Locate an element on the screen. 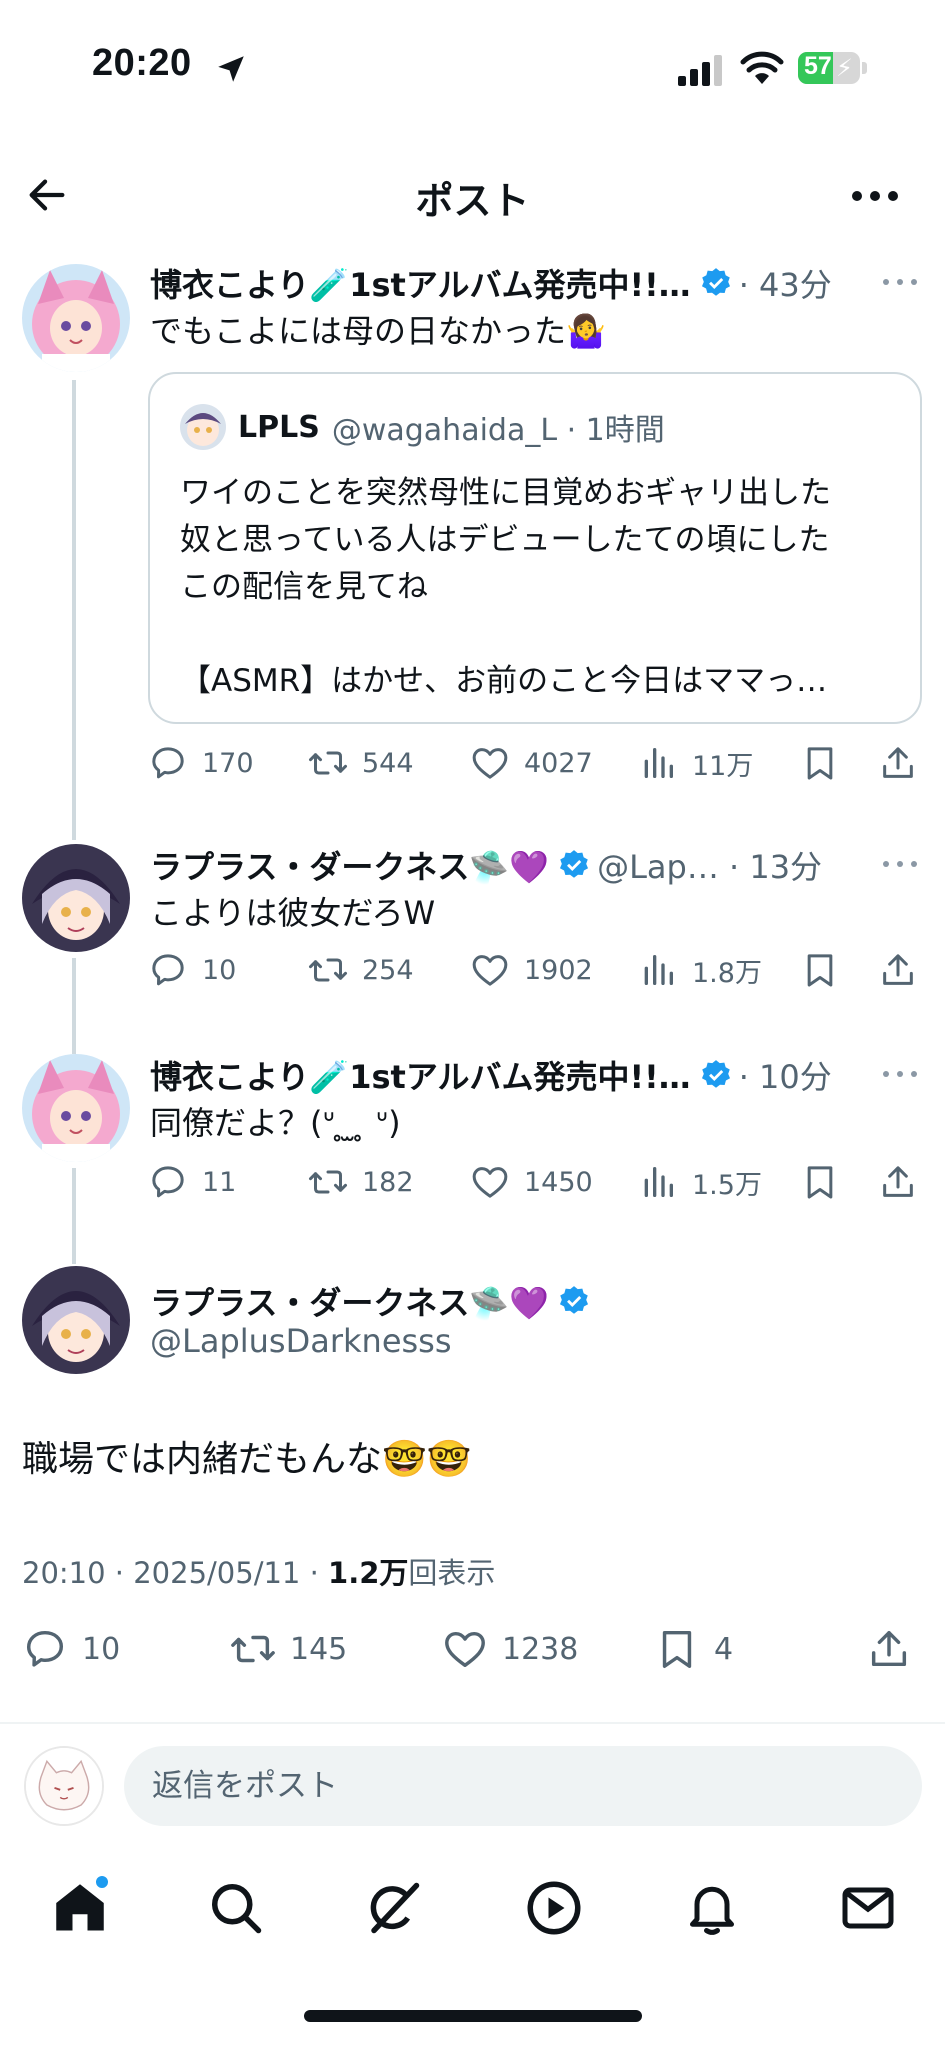 The height and width of the screenshot is (2048, 945). main-tweet-meta: 20:10 · 2025/05/11 · 1.2万回表示 is located at coordinates (258, 1571).